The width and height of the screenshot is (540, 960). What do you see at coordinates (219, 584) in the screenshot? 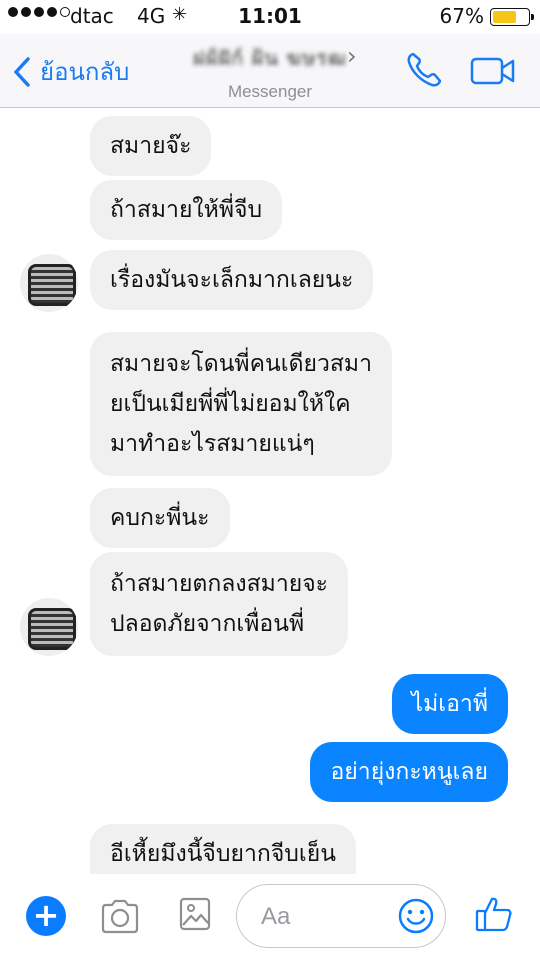
I see `message-text-line: ถ้าสมายตกลงสมายจะ` at bounding box center [219, 584].